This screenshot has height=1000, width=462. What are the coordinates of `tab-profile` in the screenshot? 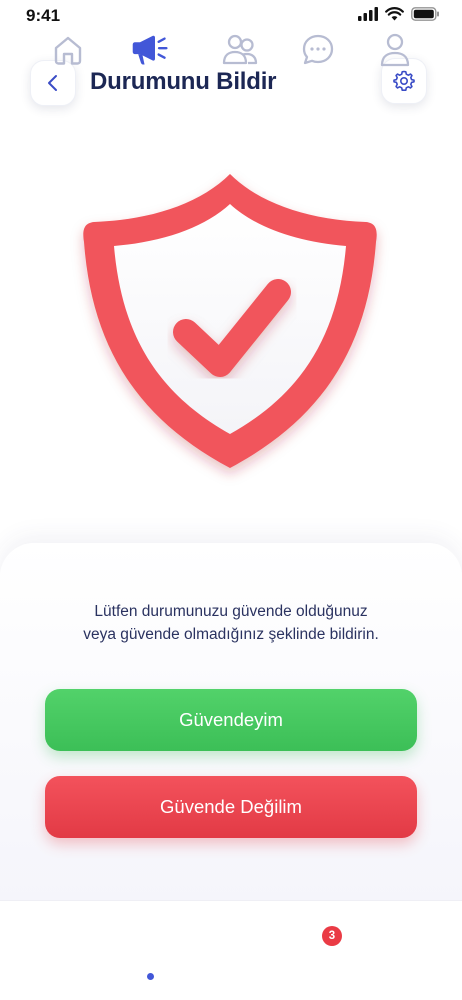 It's located at (395, 50).